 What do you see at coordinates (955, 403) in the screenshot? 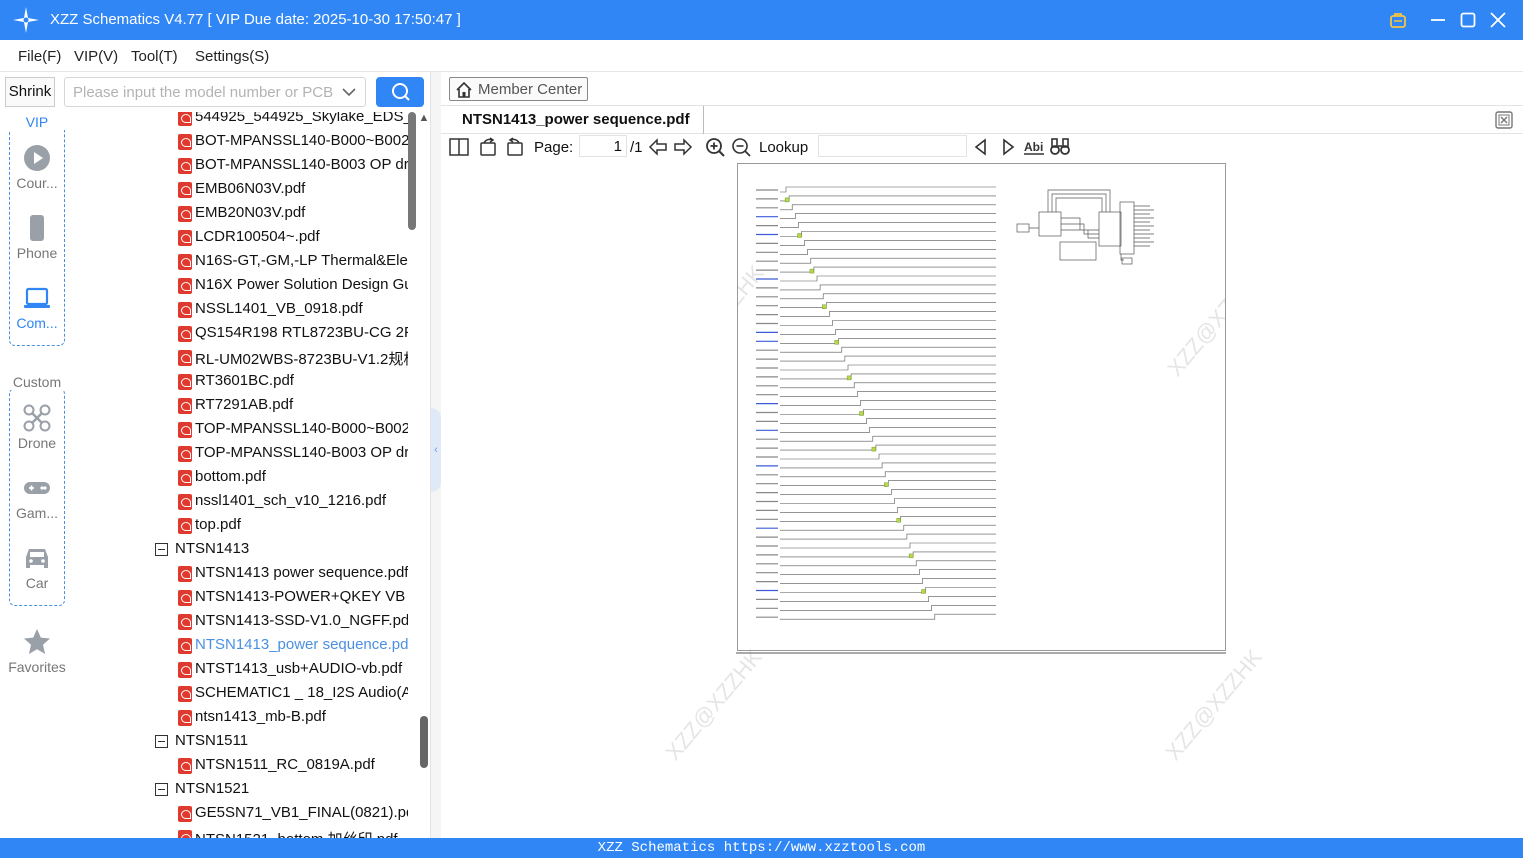
I see `schematic-diagram` at bounding box center [955, 403].